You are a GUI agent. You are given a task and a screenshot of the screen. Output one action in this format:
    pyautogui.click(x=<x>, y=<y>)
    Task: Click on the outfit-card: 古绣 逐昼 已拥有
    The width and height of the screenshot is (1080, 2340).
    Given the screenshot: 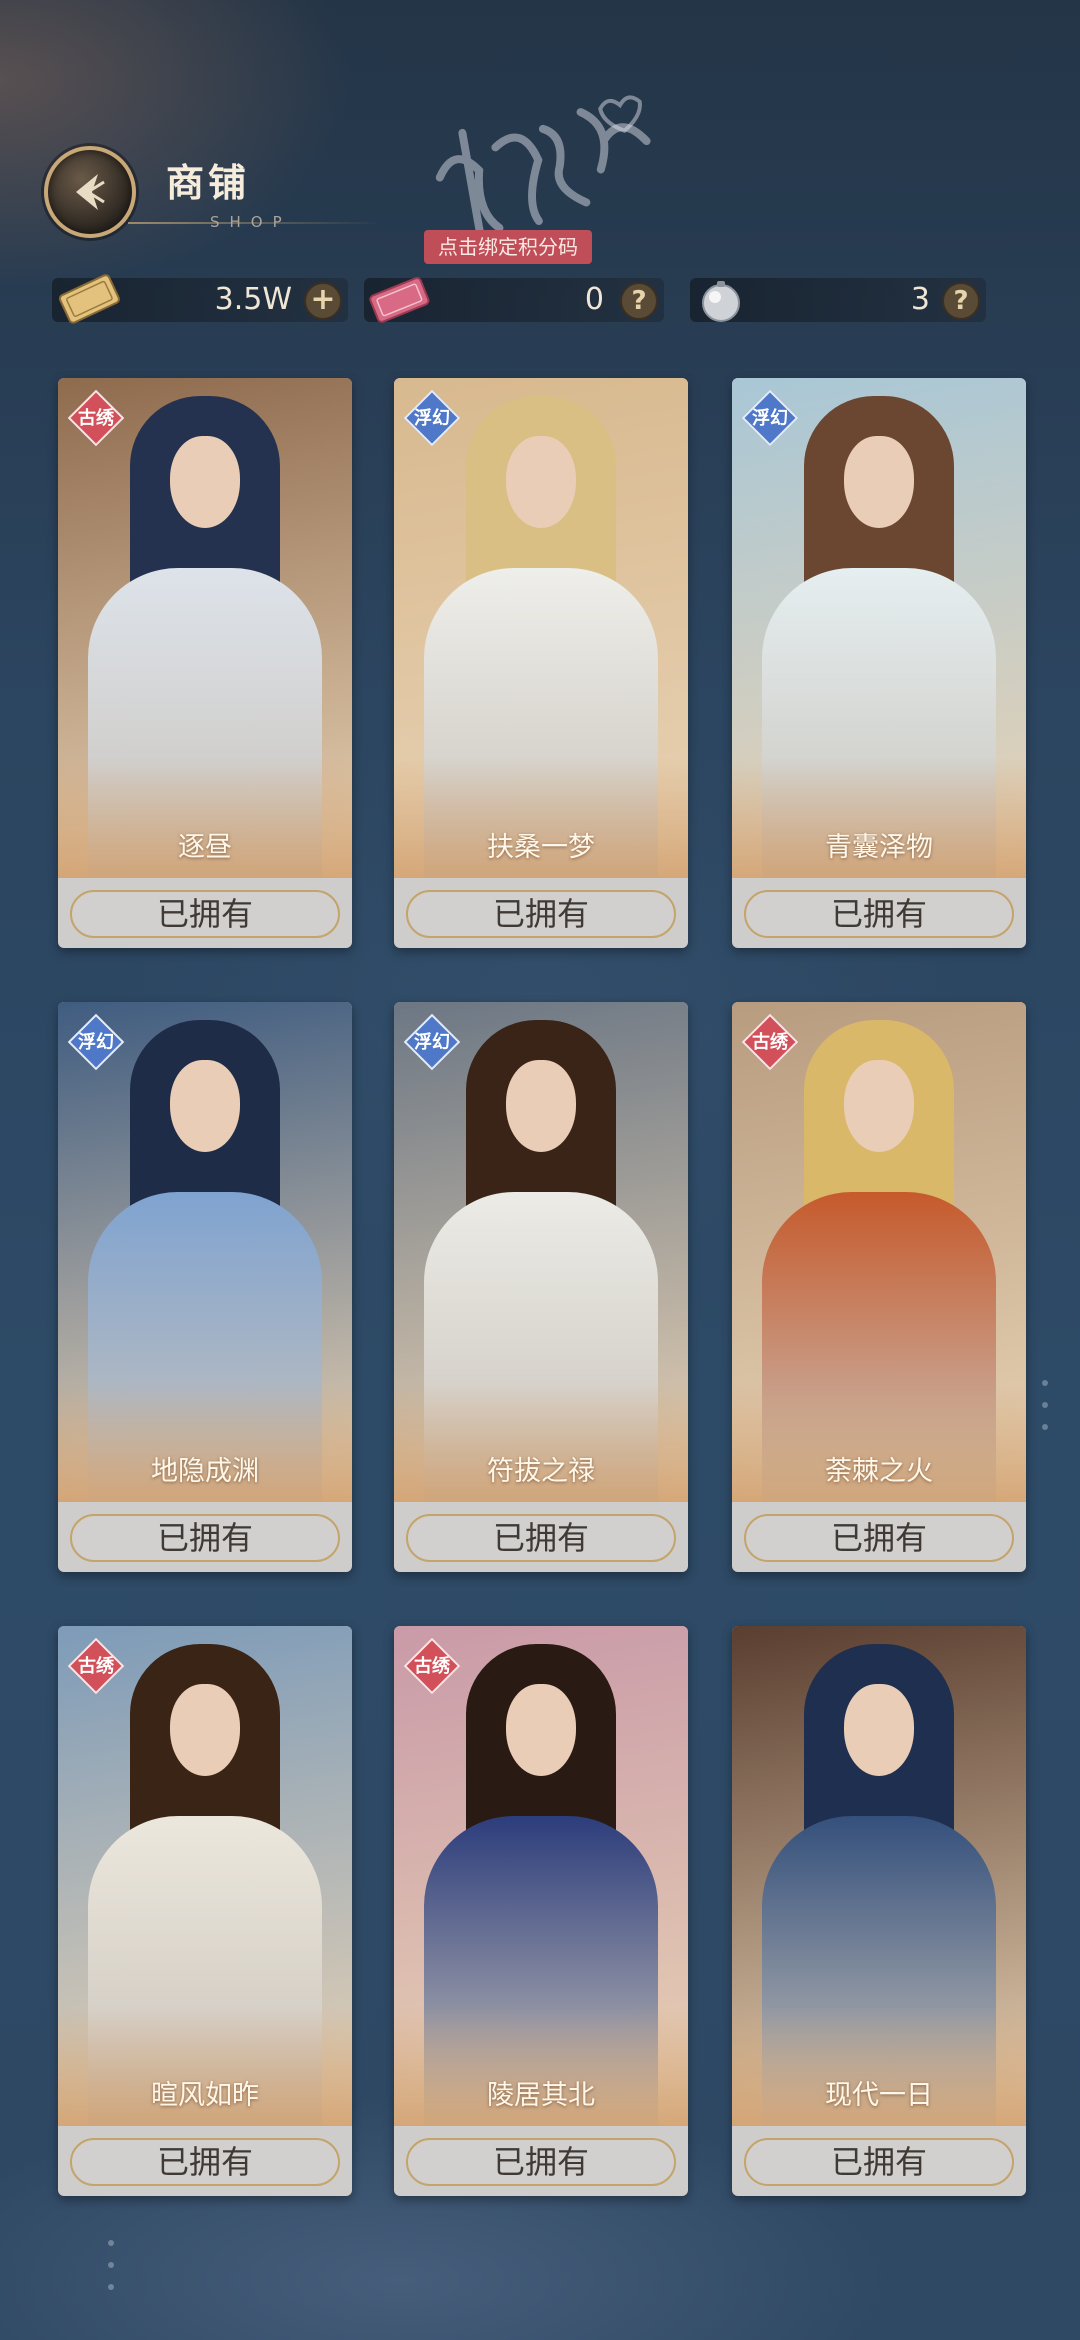 What is the action you would take?
    pyautogui.click(x=205, y=663)
    